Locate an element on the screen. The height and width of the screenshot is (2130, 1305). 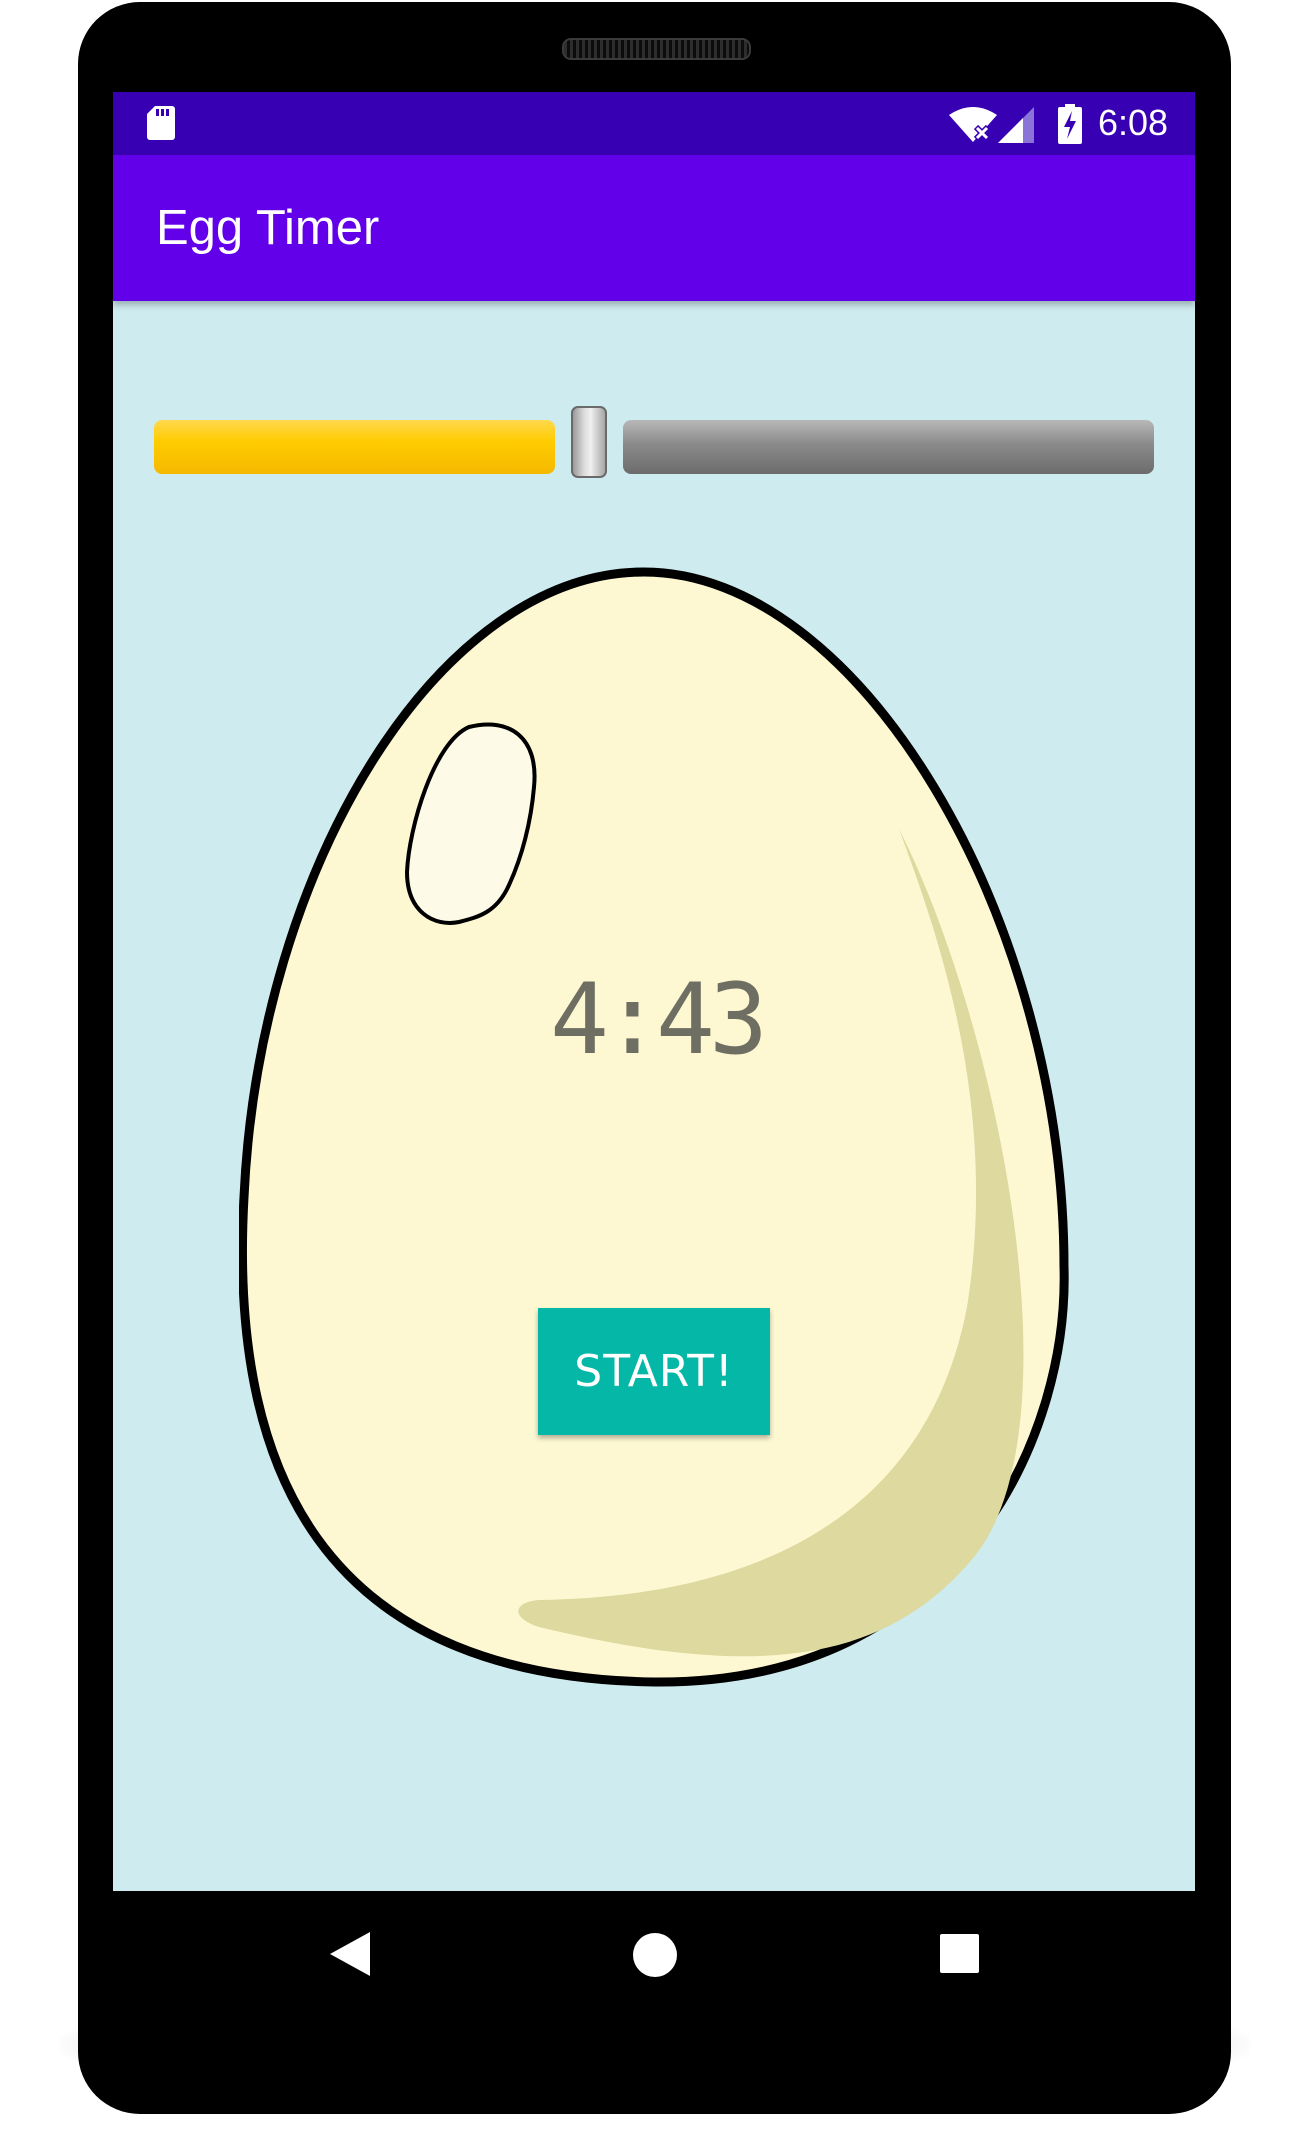
status-clock: 6:08 is located at coordinates (1133, 122).